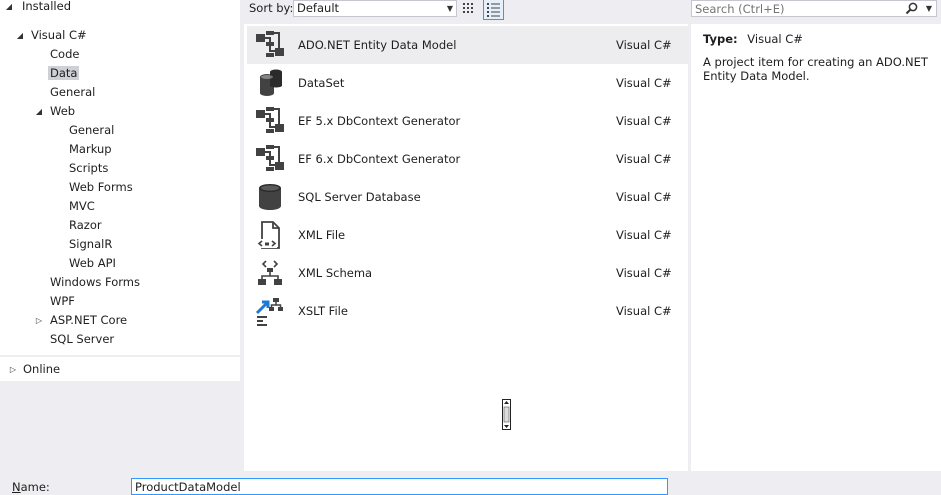 The height and width of the screenshot is (495, 941). Describe the element at coordinates (800, 8) in the screenshot. I see `search-input` at that location.